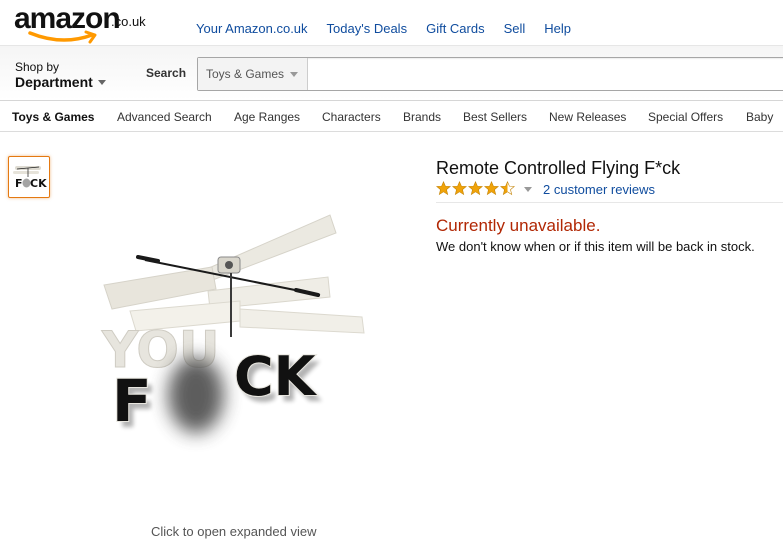 This screenshot has width=783, height=555. Describe the element at coordinates (245, 74) in the screenshot. I see `search-department-value: Toys & Games` at that location.